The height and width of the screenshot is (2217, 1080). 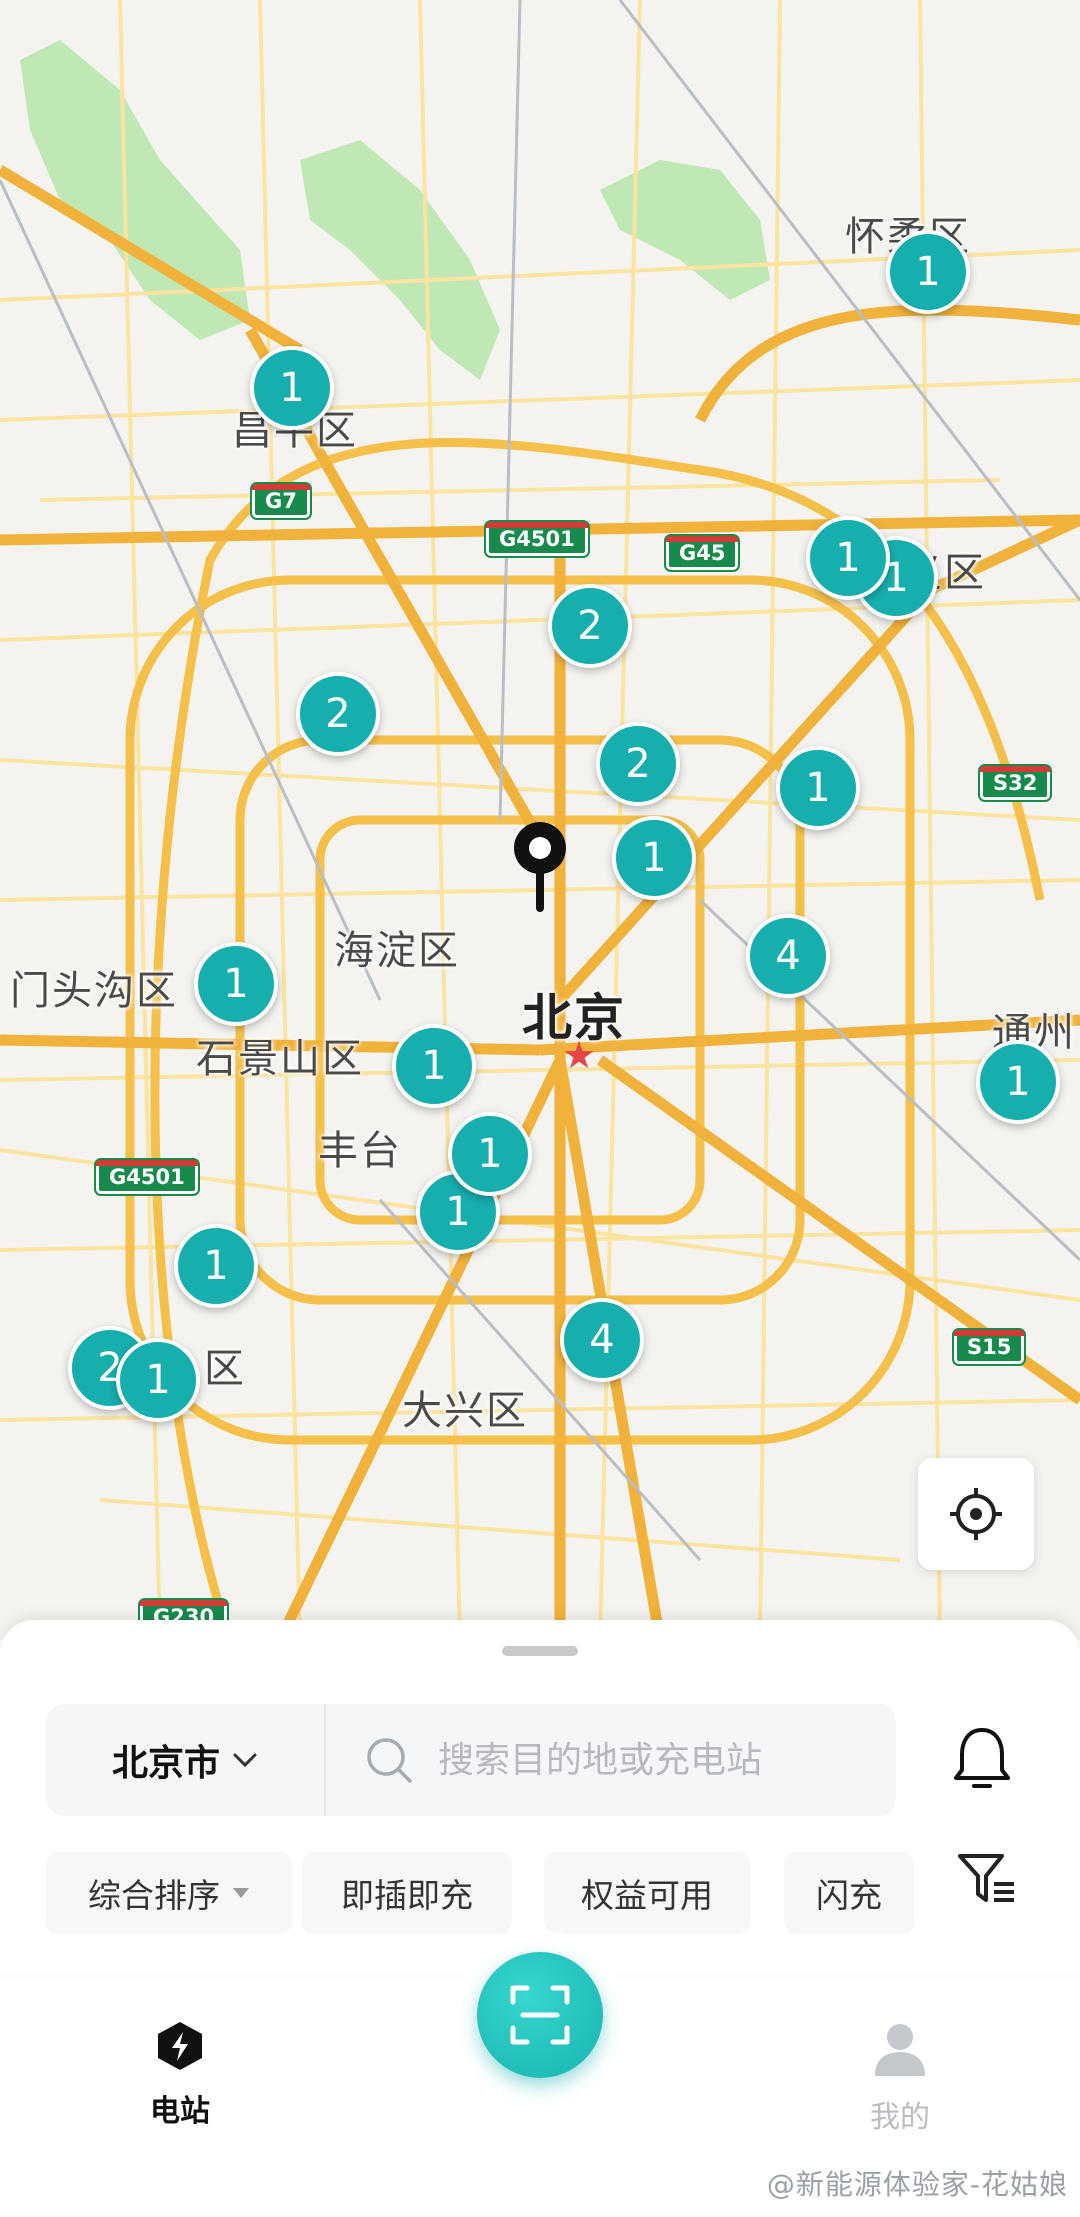 What do you see at coordinates (849, 1893) in the screenshot?
I see `filter-chip-fast-charge: 闪充` at bounding box center [849, 1893].